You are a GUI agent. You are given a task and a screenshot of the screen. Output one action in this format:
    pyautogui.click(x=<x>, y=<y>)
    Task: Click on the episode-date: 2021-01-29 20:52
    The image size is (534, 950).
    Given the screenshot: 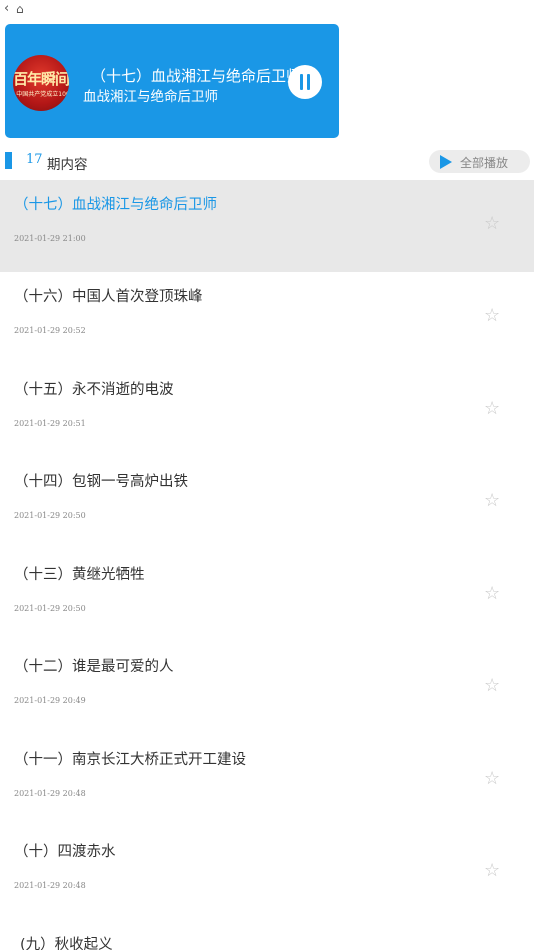 What is the action you would take?
    pyautogui.click(x=50, y=330)
    